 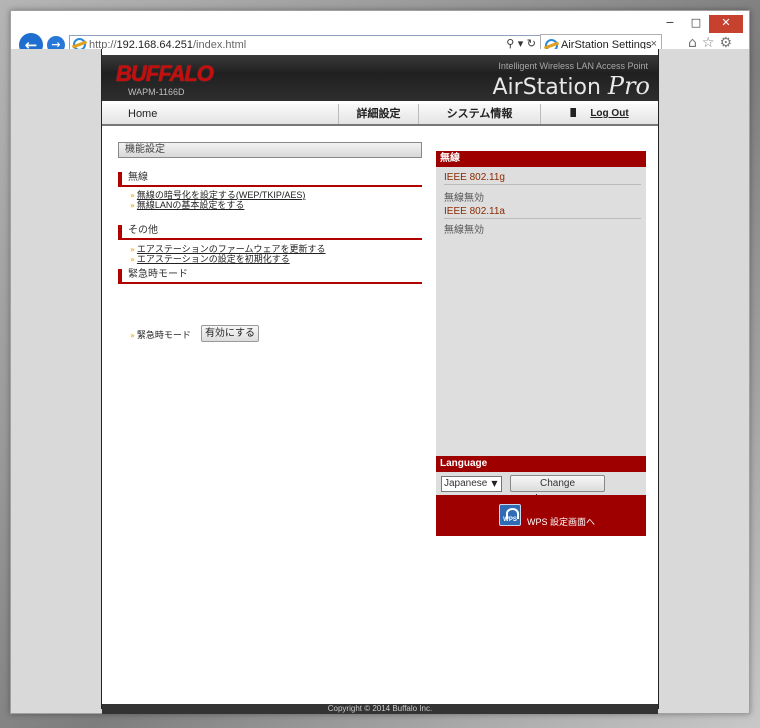 What do you see at coordinates (380, 709) in the screenshot?
I see `page-footer: Copyright © 2014 Buffalo Inc.` at bounding box center [380, 709].